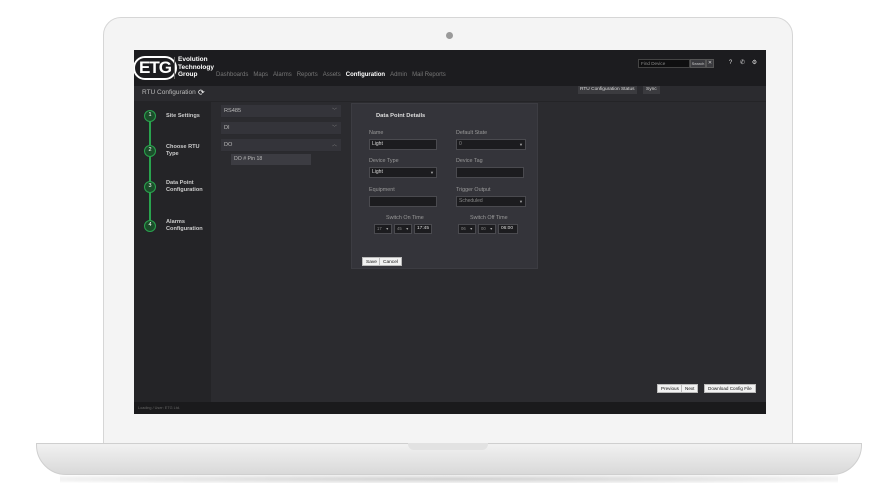  Describe the element at coordinates (491, 144) in the screenshot. I see `default-state-select: 0 ▼` at that location.